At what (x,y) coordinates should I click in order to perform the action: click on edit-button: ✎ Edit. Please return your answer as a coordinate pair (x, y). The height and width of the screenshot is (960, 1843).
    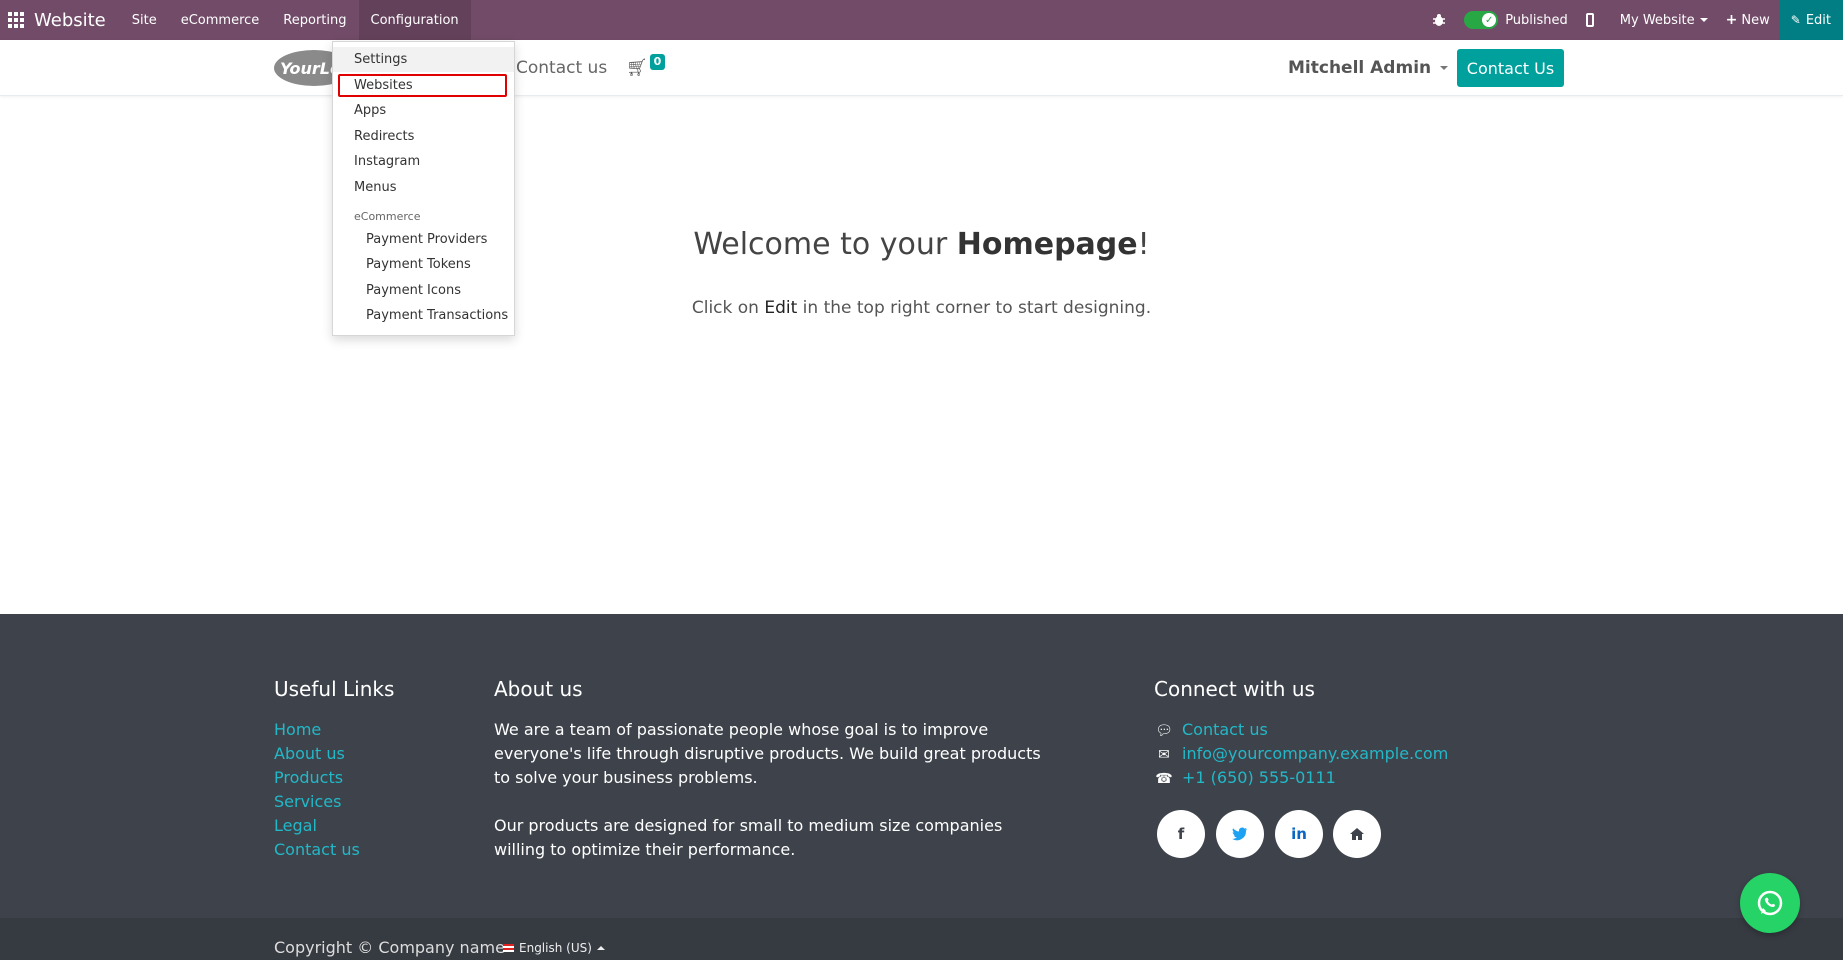
    Looking at the image, I should click on (1810, 20).